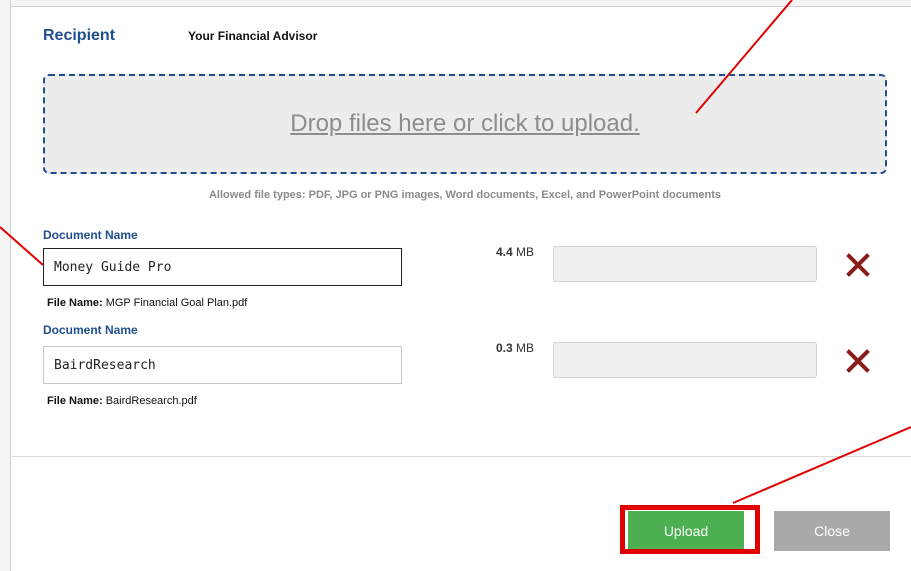 This screenshot has width=911, height=571. I want to click on file-name: File Name: MGP Financial Goal Plan.pdf, so click(147, 303).